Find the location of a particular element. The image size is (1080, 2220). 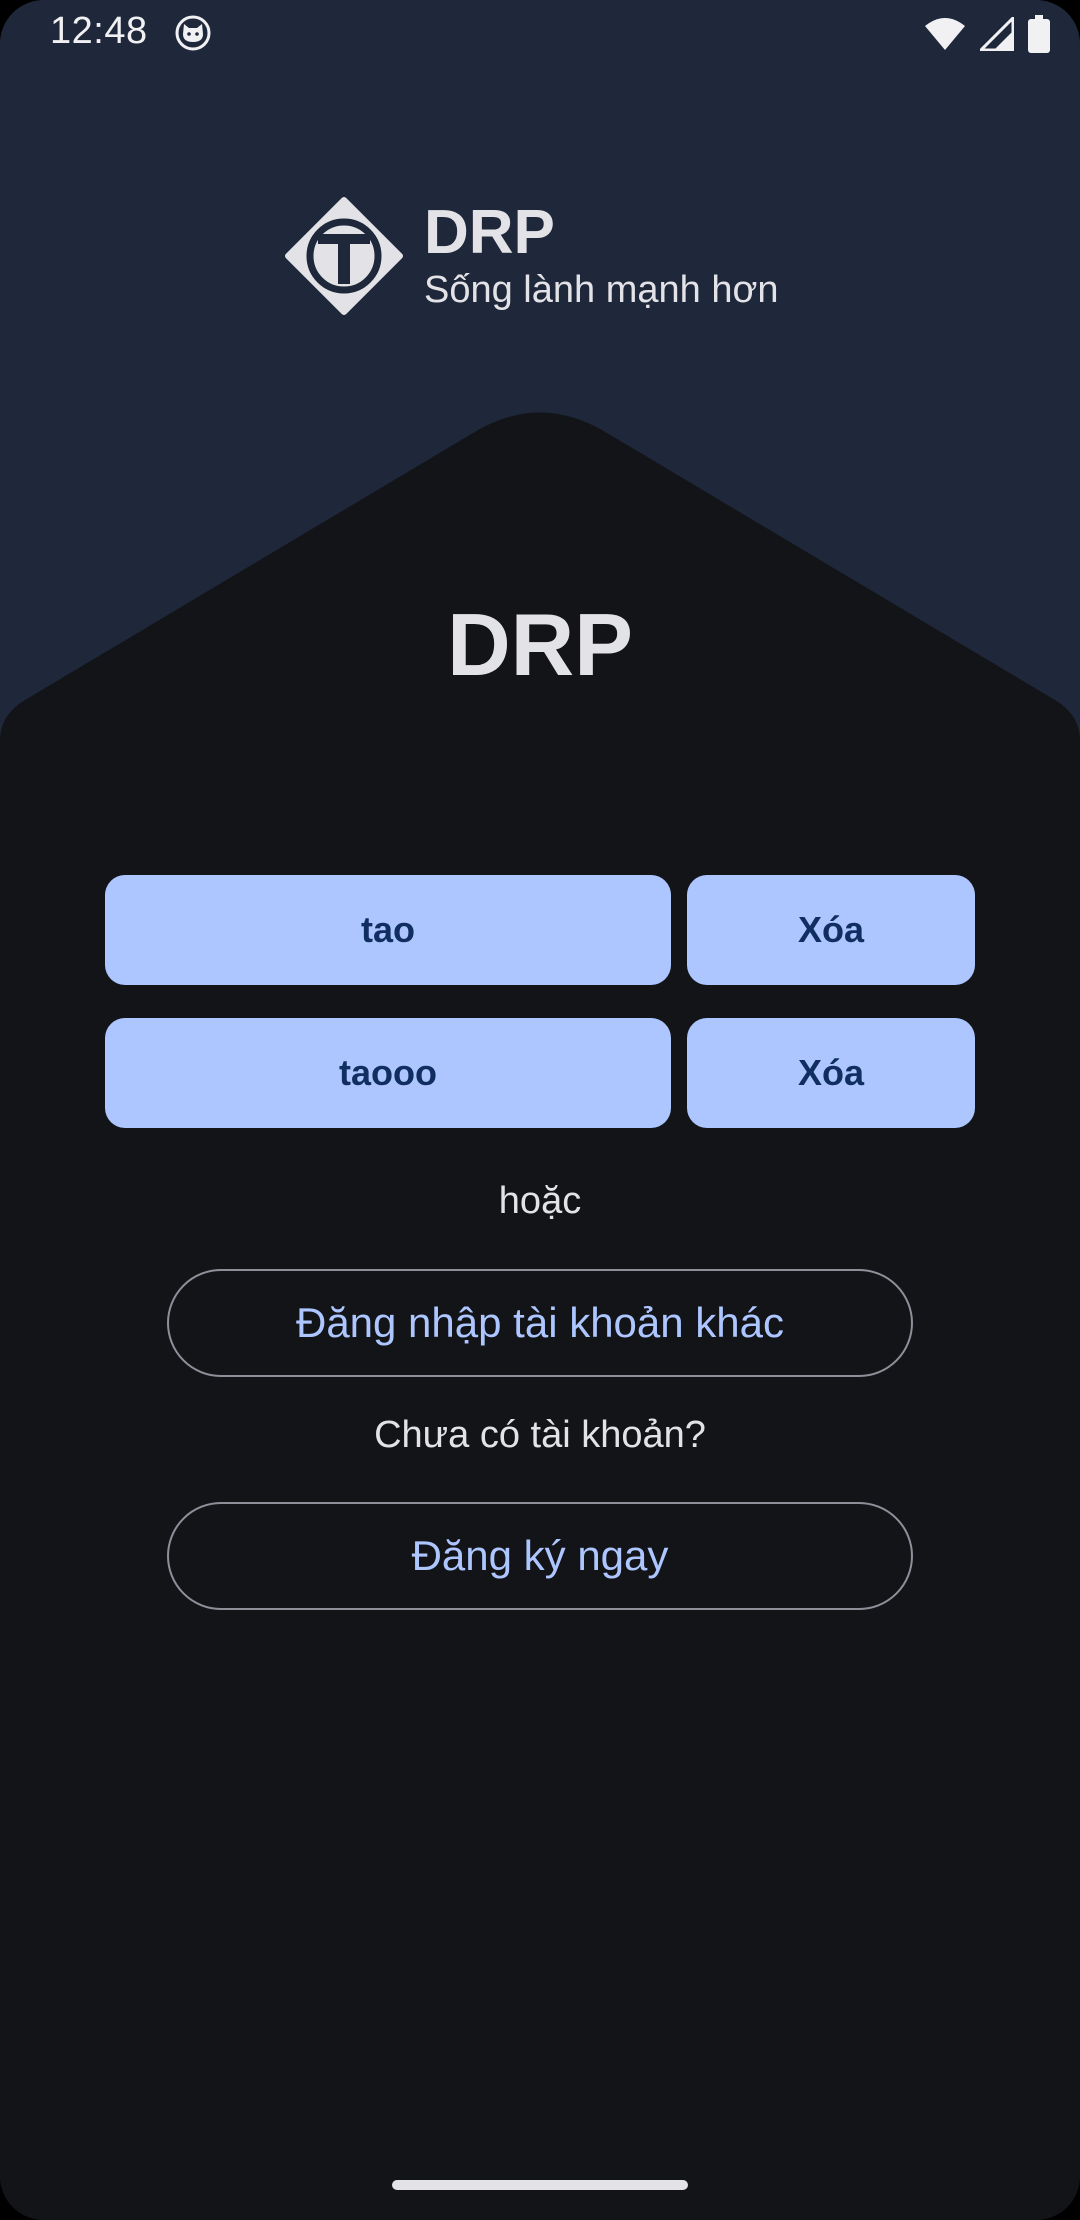

cat-notification-icon is located at coordinates (193, 33).